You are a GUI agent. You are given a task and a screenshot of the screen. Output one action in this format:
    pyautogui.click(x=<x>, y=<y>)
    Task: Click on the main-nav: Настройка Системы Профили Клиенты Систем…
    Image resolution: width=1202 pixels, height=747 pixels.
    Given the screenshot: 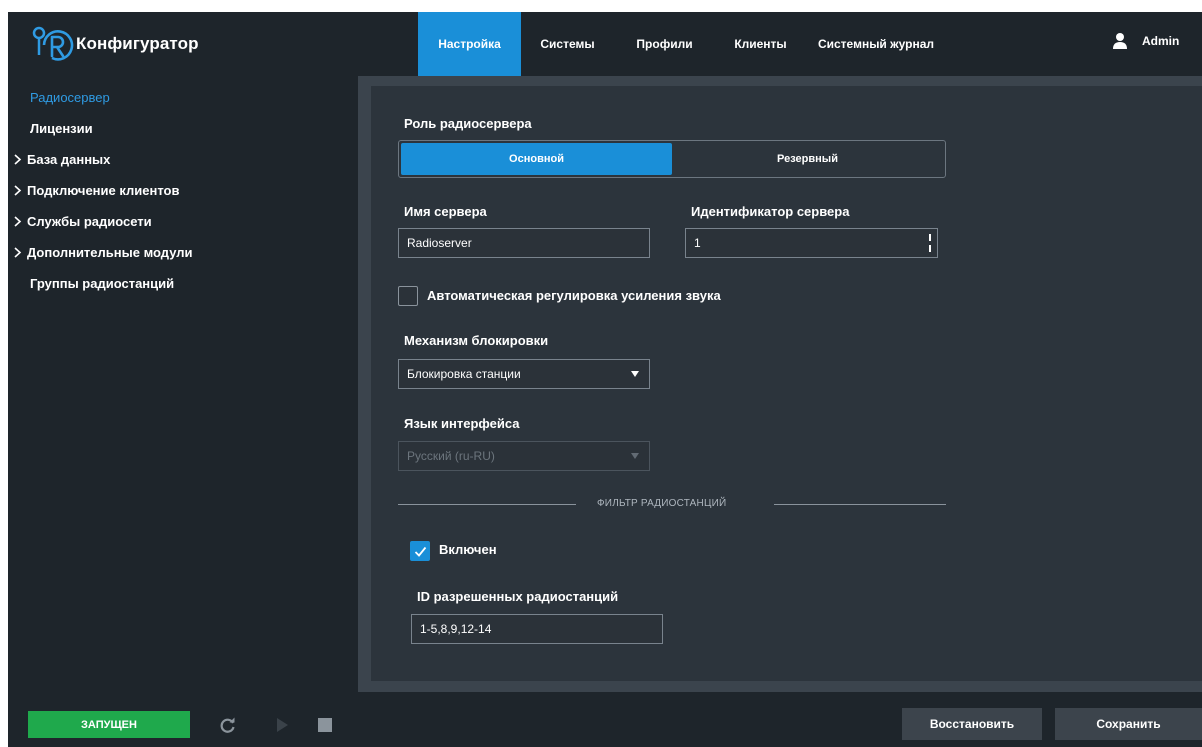 What is the action you would take?
    pyautogui.click(x=682, y=44)
    